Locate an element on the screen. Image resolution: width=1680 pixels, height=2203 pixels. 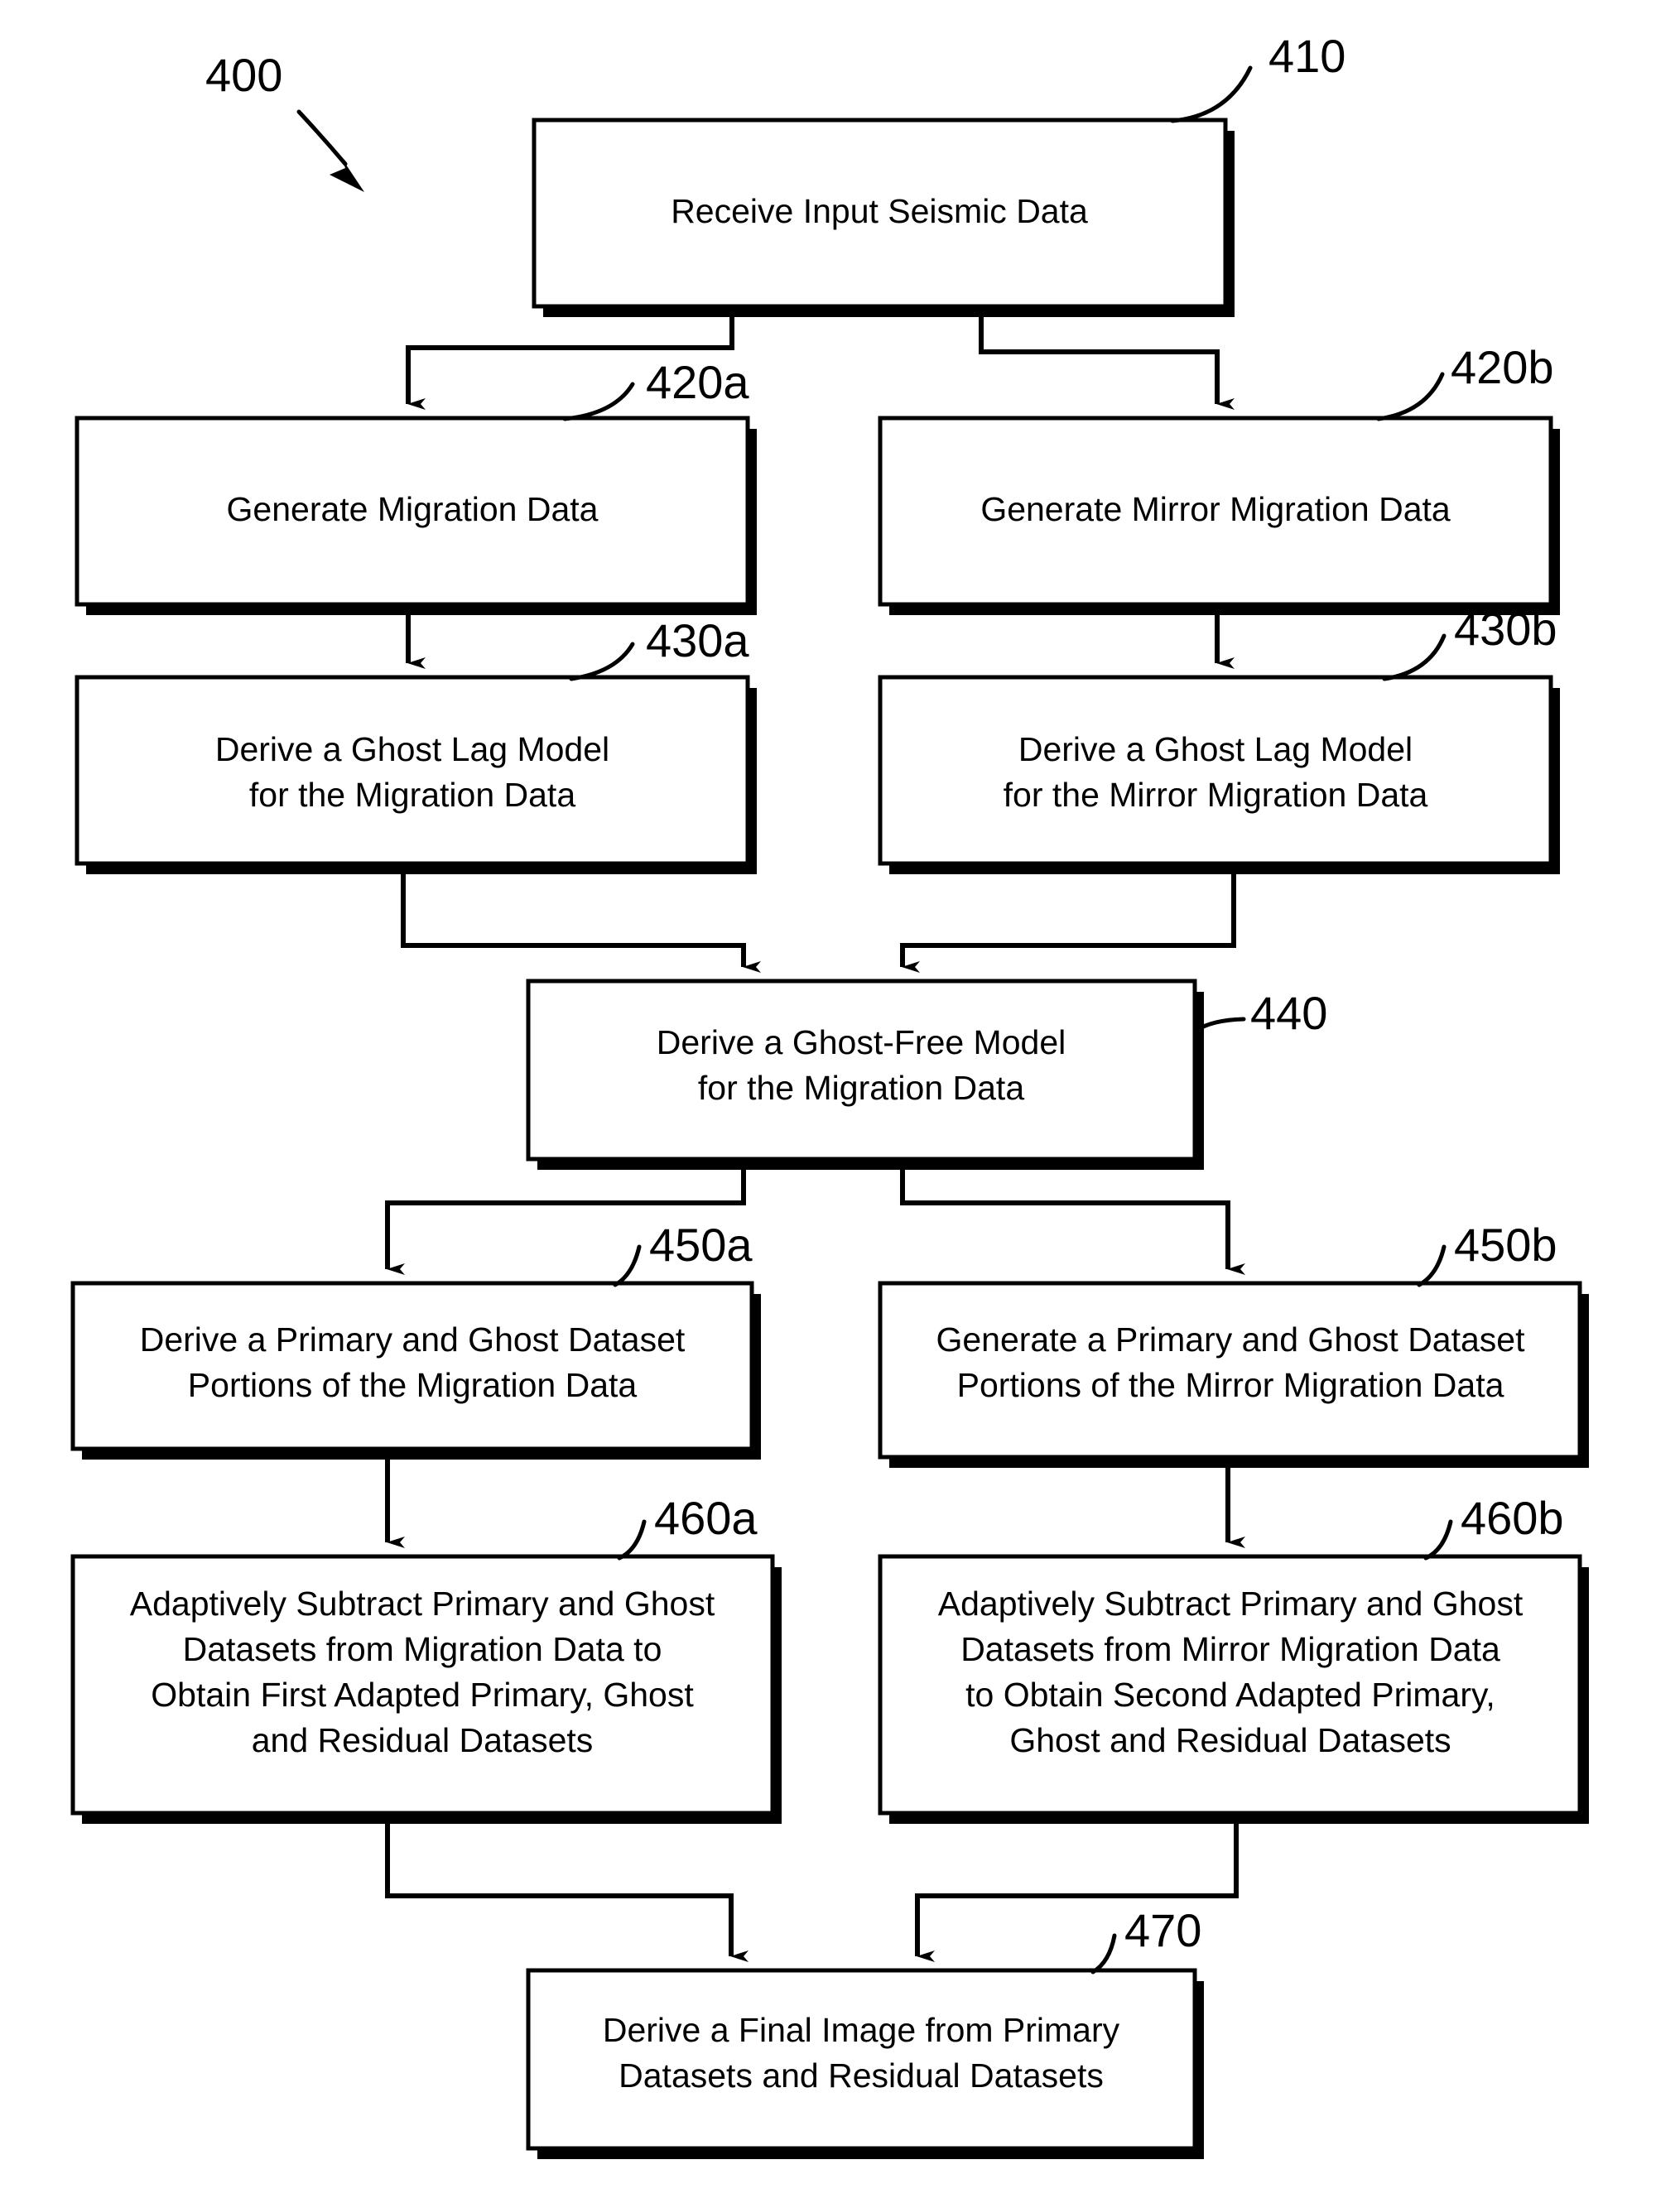
node-460b-line-0: Adaptively Subtract Primary and Ghost is located at coordinates (1231, 1604).